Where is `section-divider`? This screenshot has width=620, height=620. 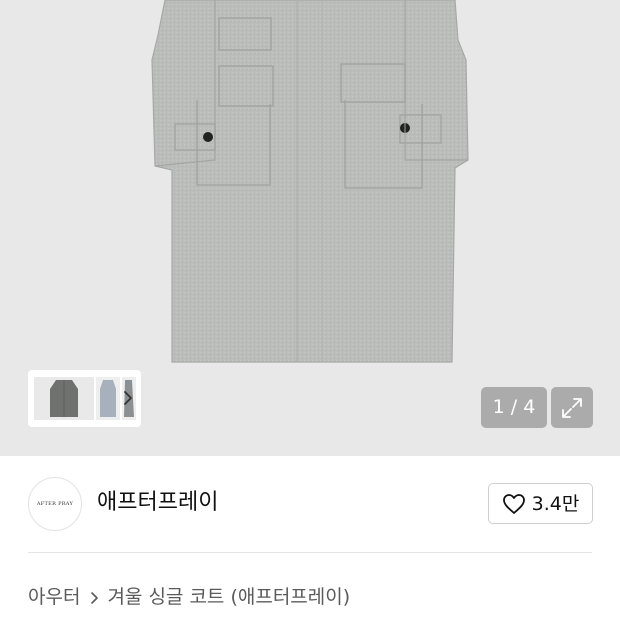
section-divider is located at coordinates (310, 552).